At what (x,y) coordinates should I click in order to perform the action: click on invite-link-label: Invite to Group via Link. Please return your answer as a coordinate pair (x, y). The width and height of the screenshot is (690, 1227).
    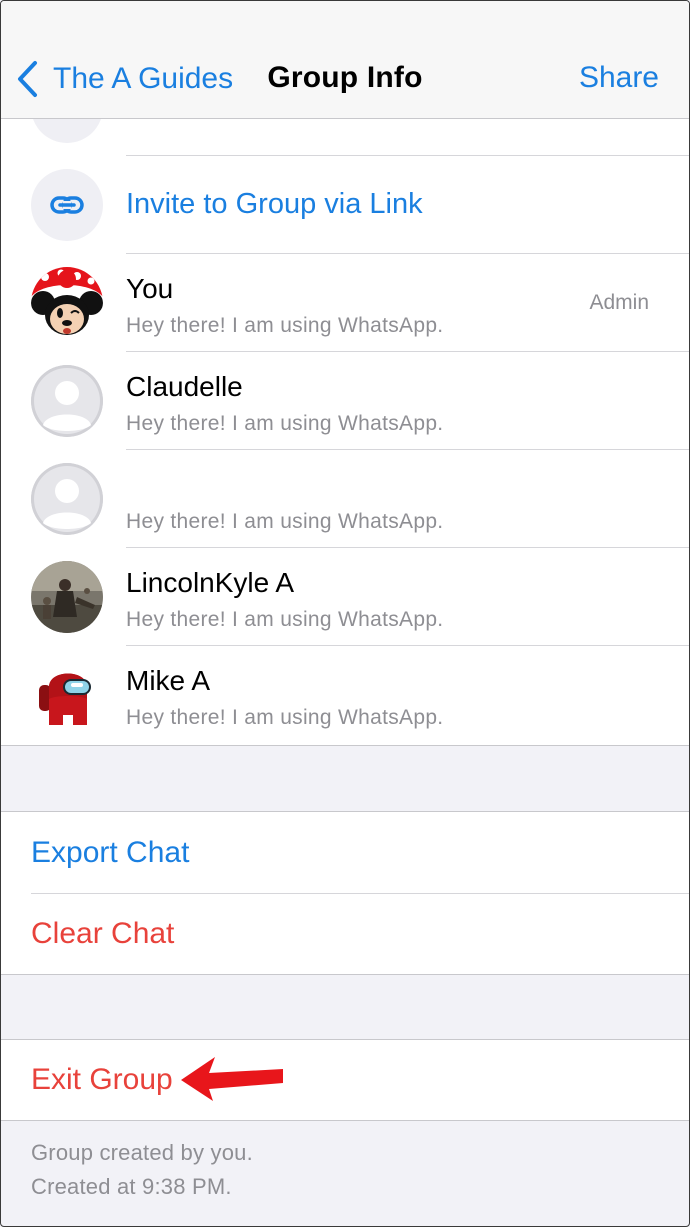
    Looking at the image, I should click on (274, 204).